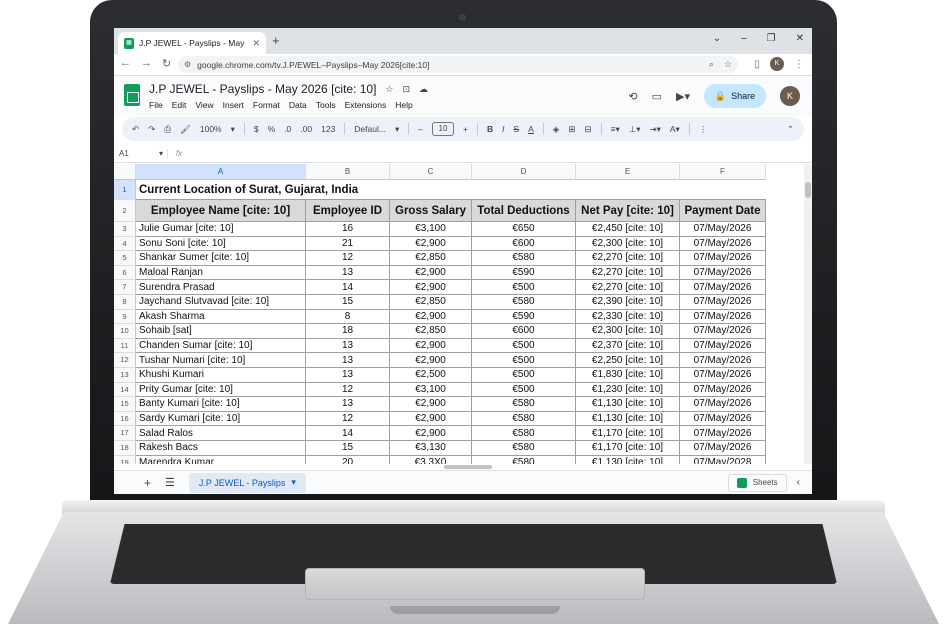  Describe the element at coordinates (272, 129) in the screenshot. I see `percent-format-button: %` at that location.